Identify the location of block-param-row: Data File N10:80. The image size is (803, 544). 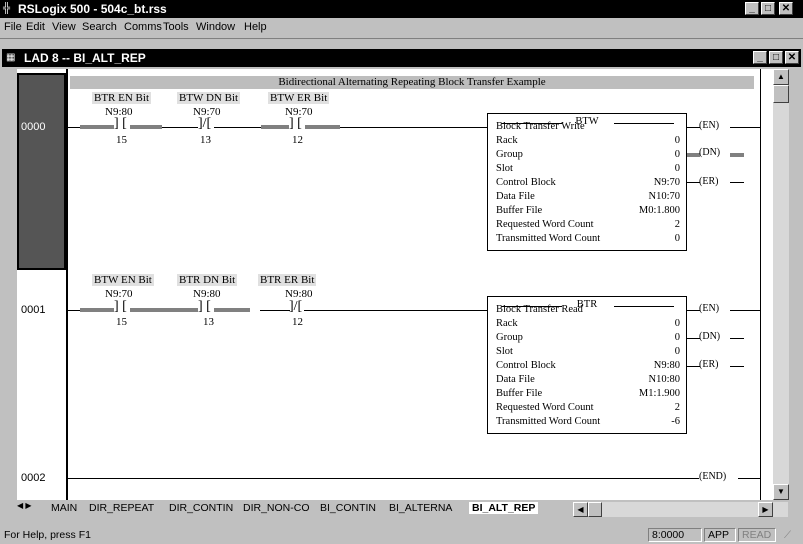
(588, 381).